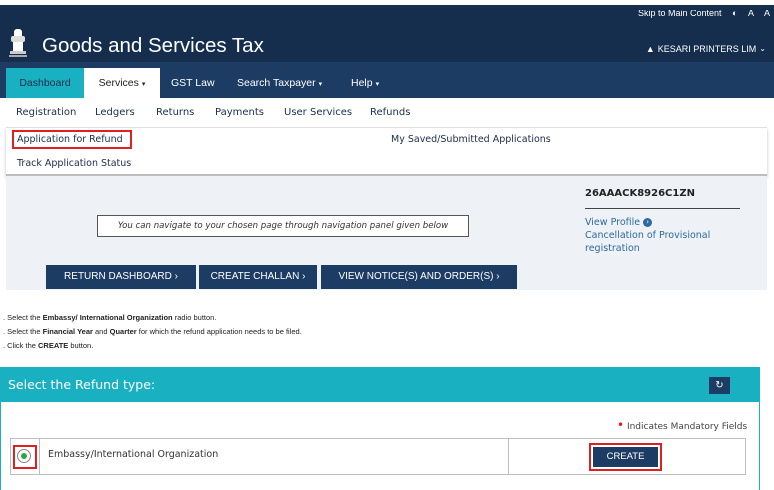  Describe the element at coordinates (121, 277) in the screenshot. I see `return-dashboard-button: RETURN DASHBOARD ›` at that location.